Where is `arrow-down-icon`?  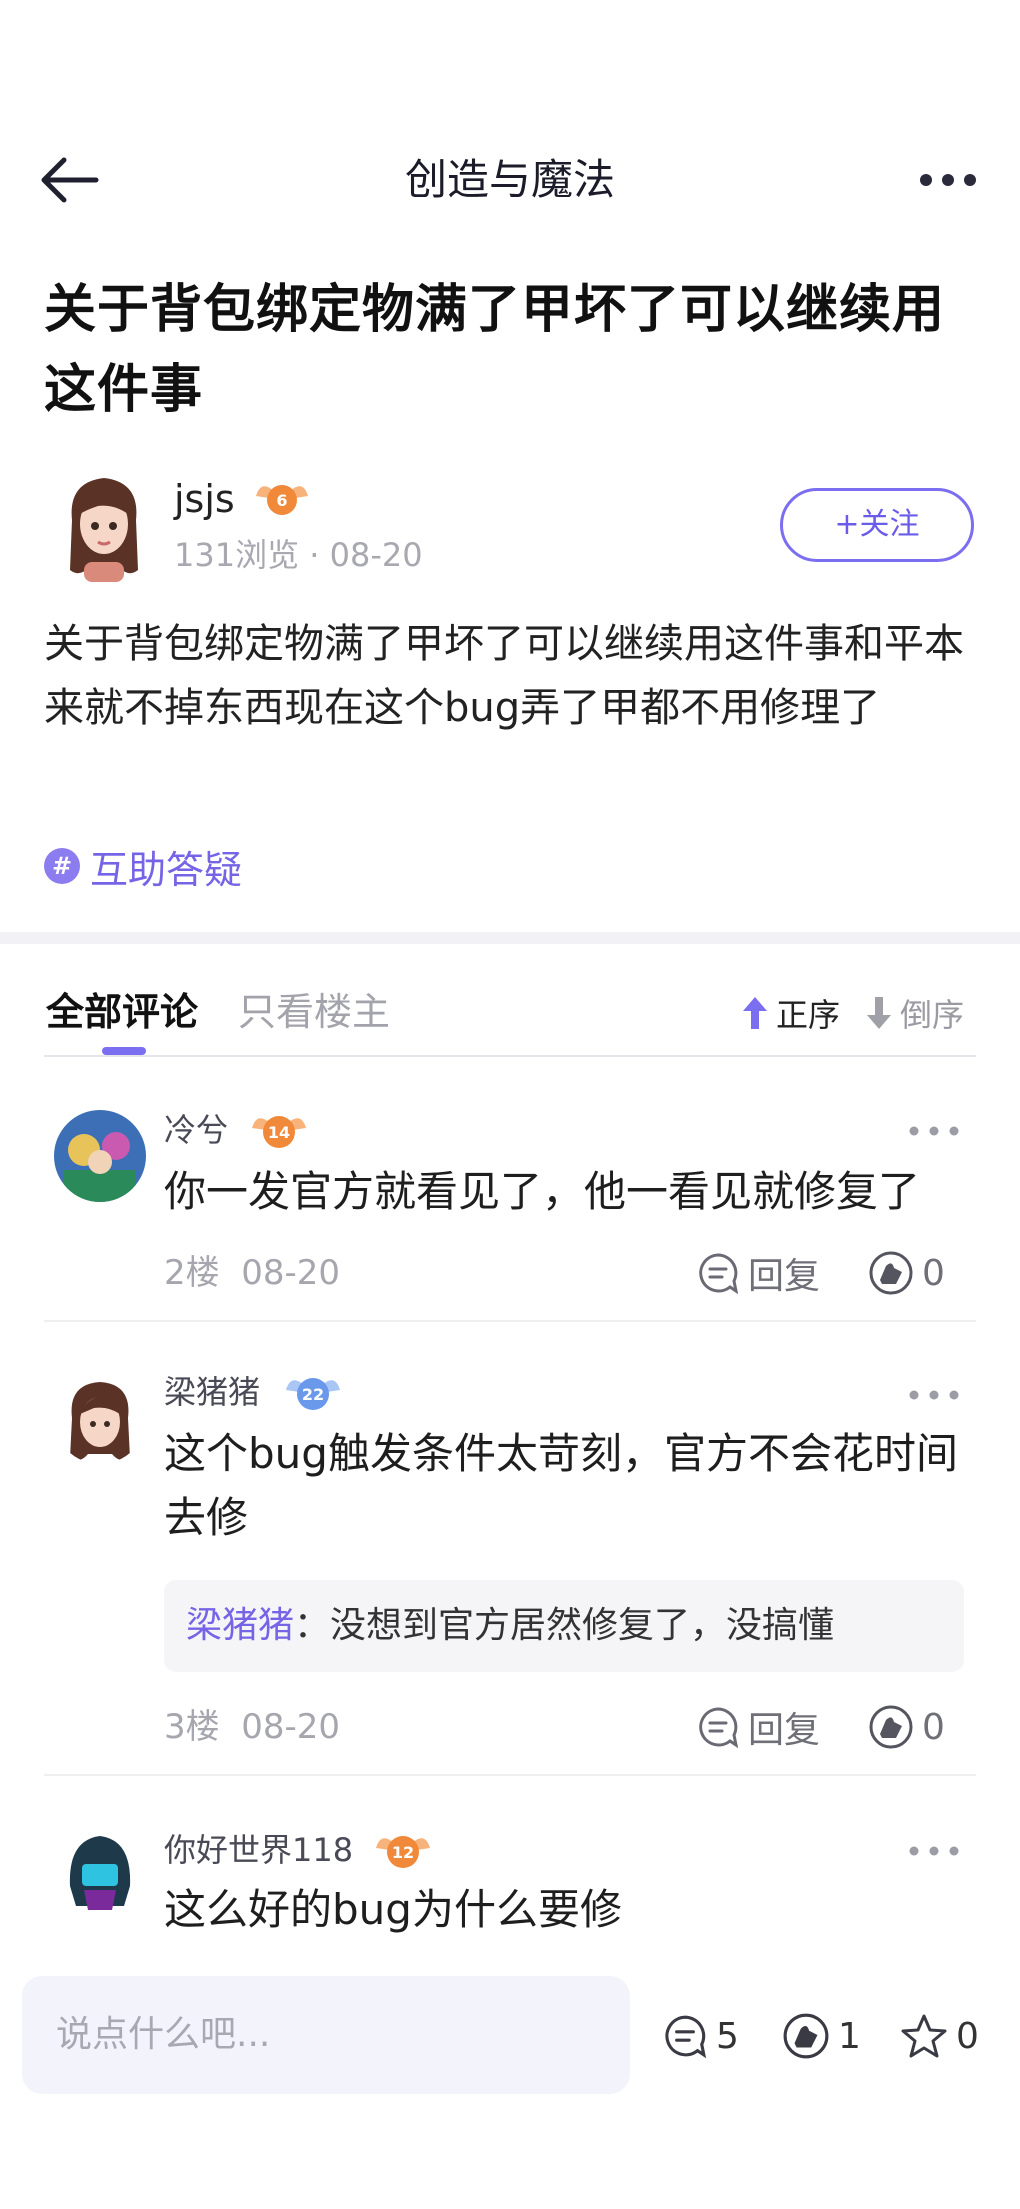
arrow-down-icon is located at coordinates (879, 1013).